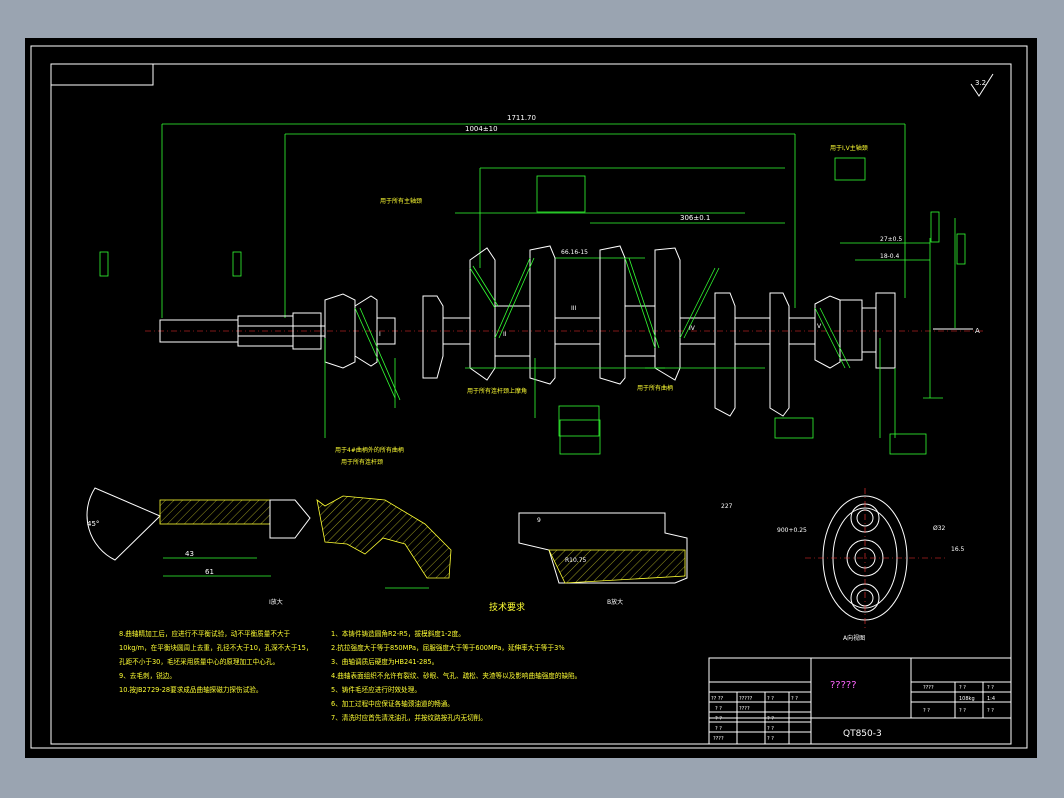 The image size is (1064, 798). I want to click on svg-text: B放大, so click(615, 602).